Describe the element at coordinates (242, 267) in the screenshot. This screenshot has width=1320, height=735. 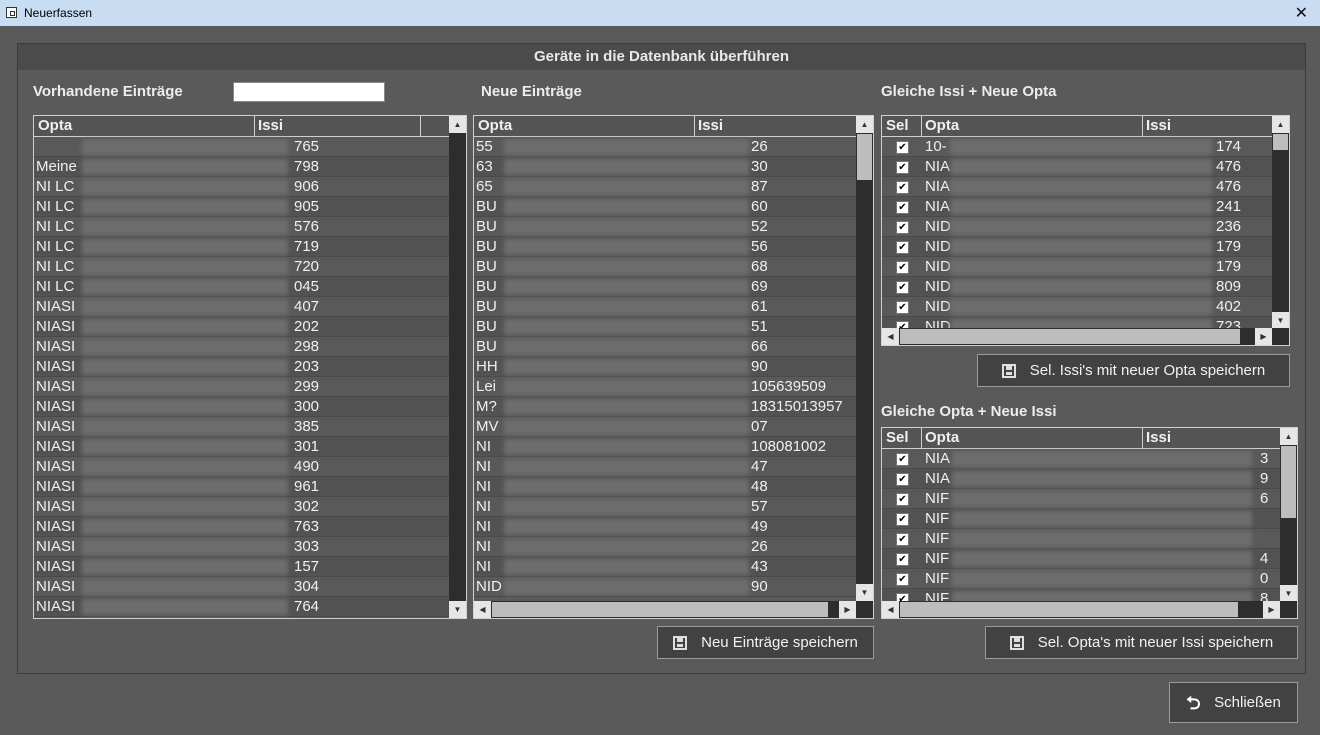
I see `table-row: NI LC 720` at that location.